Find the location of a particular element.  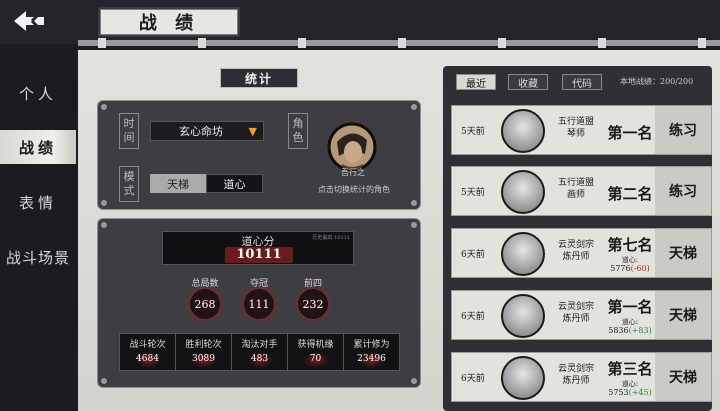

page-title: 战 绩 is located at coordinates (169, 22).